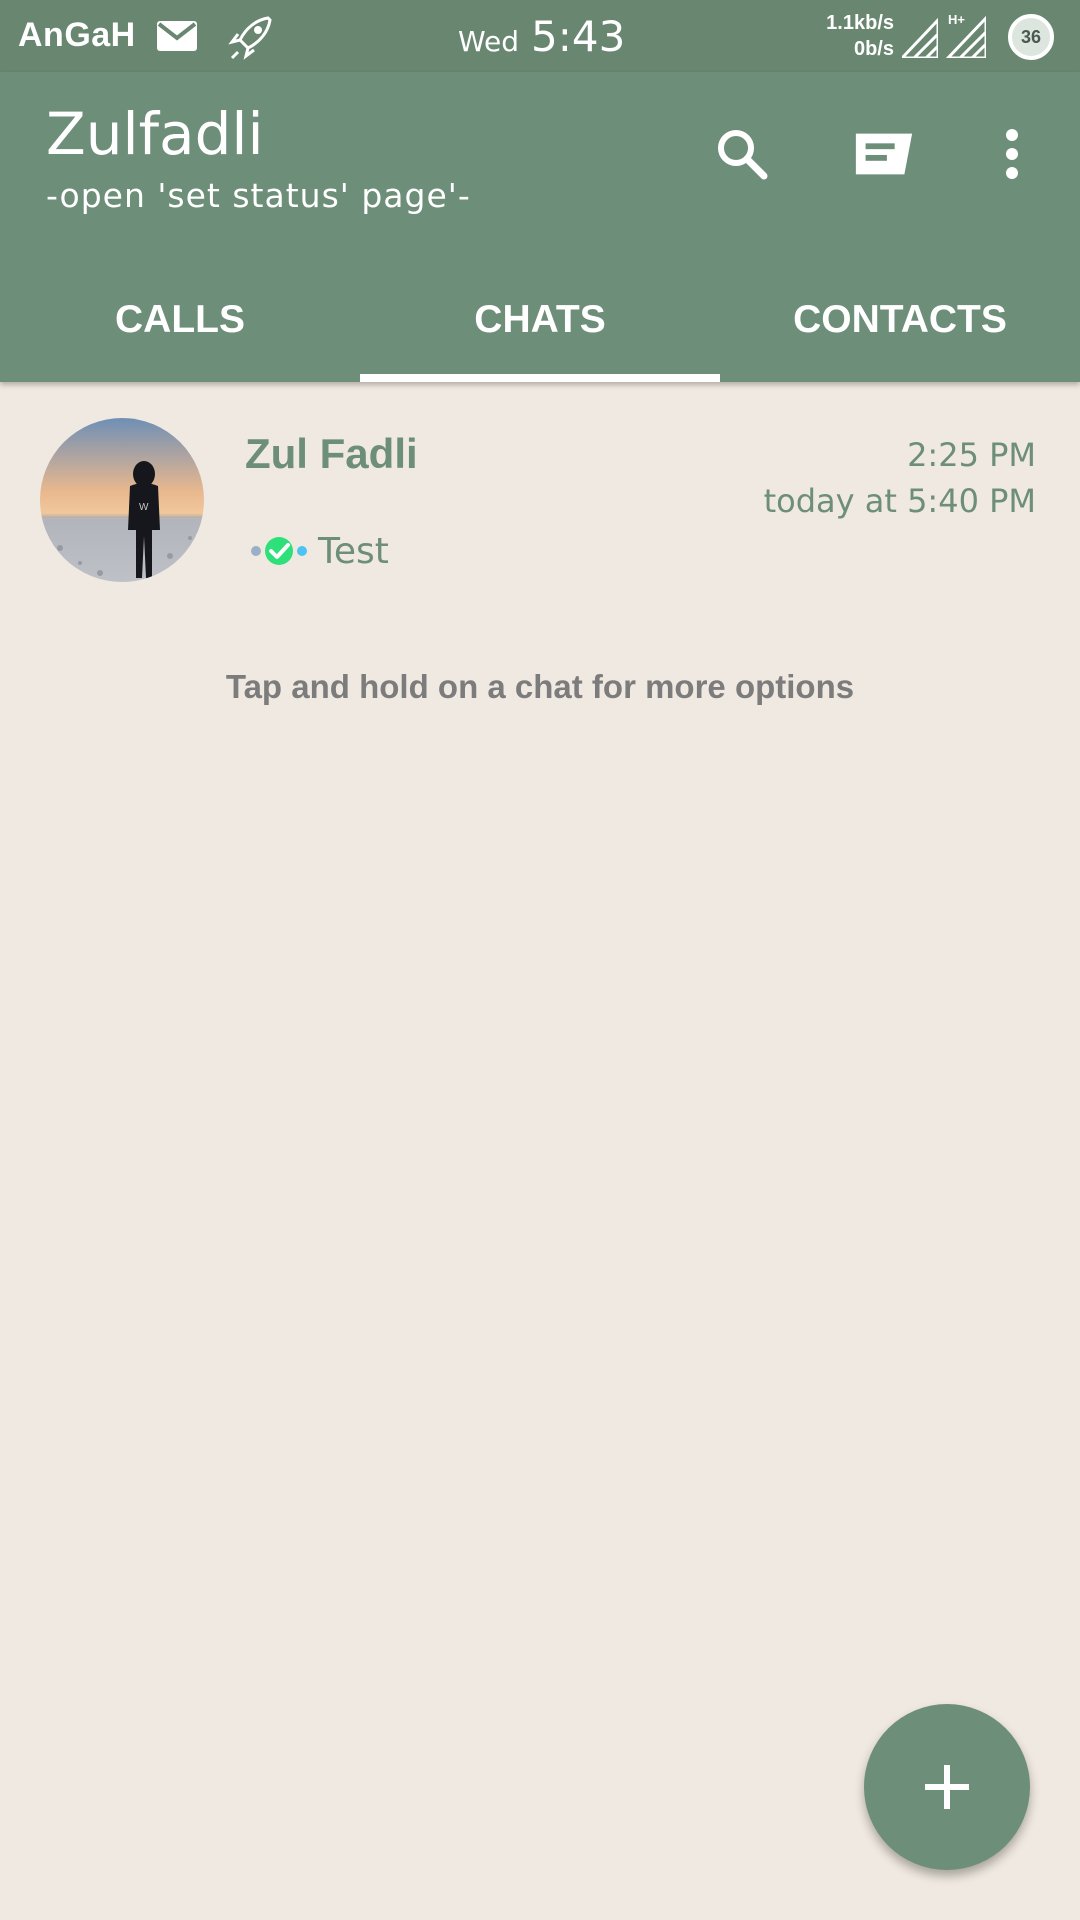 This screenshot has width=1080, height=1920. Describe the element at coordinates (842, 36) in the screenshot. I see `network-speed: 1.1kb/s 0b/s` at that location.